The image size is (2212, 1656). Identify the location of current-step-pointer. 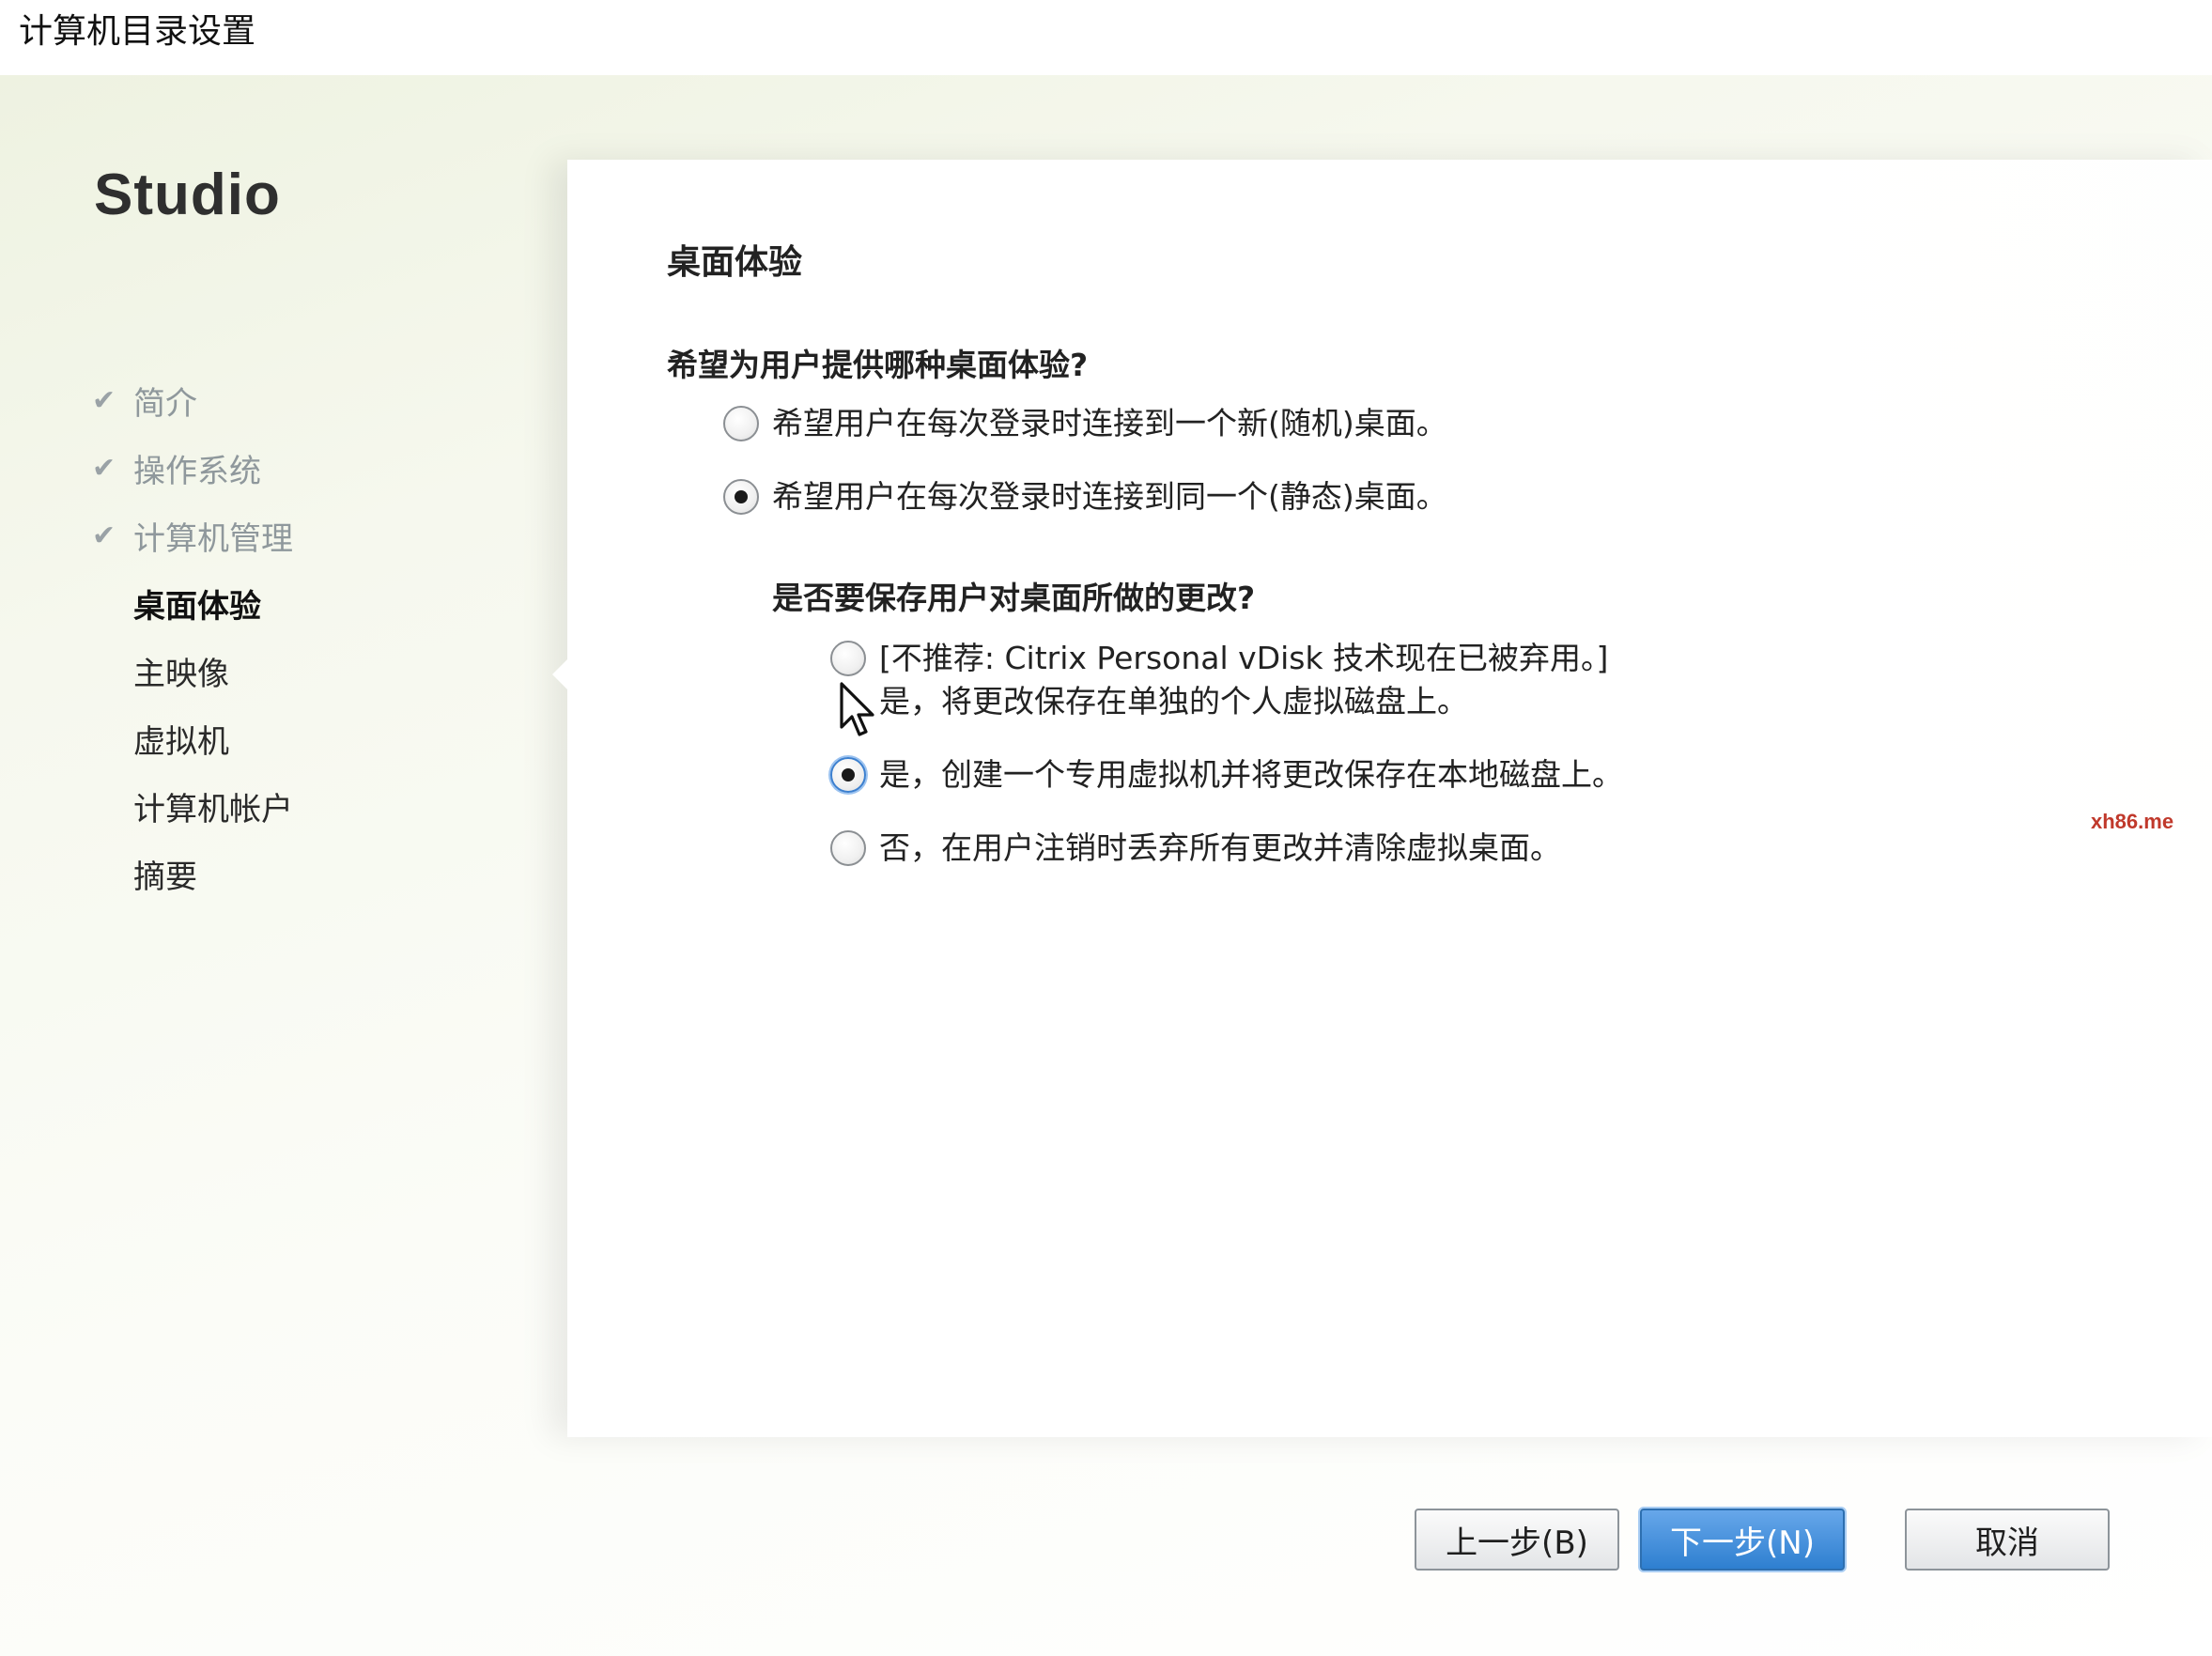
(559, 674).